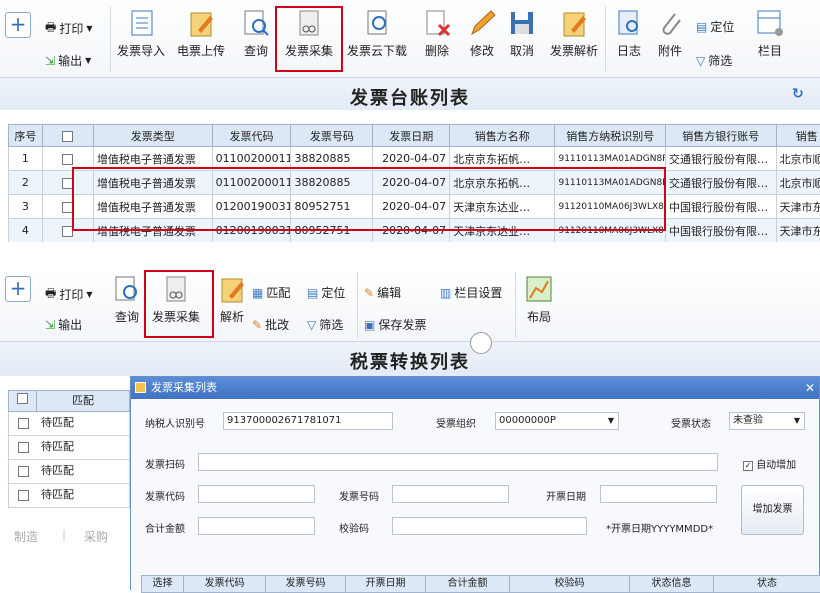 The width and height of the screenshot is (820, 593). I want to click on export-button-2: ⇲输出, so click(63, 324).